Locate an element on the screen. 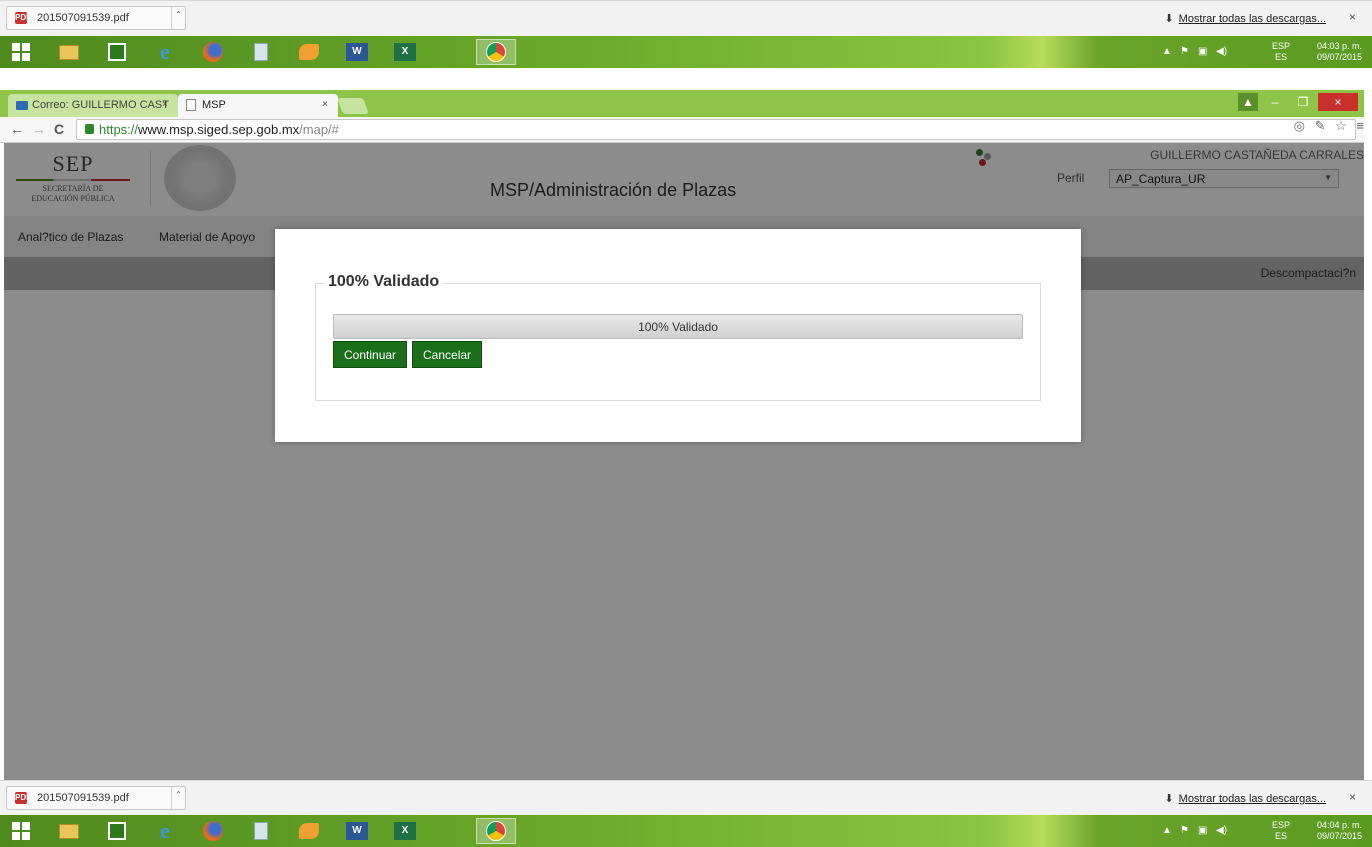 The width and height of the screenshot is (1372, 847). tab-msp: MSP × is located at coordinates (258, 105).